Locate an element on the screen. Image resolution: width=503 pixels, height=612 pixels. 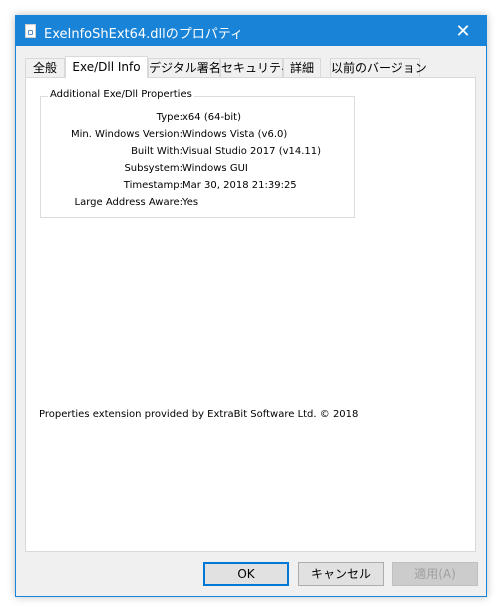
group-title: Additional Exe/Dll Properties is located at coordinates (121, 94).